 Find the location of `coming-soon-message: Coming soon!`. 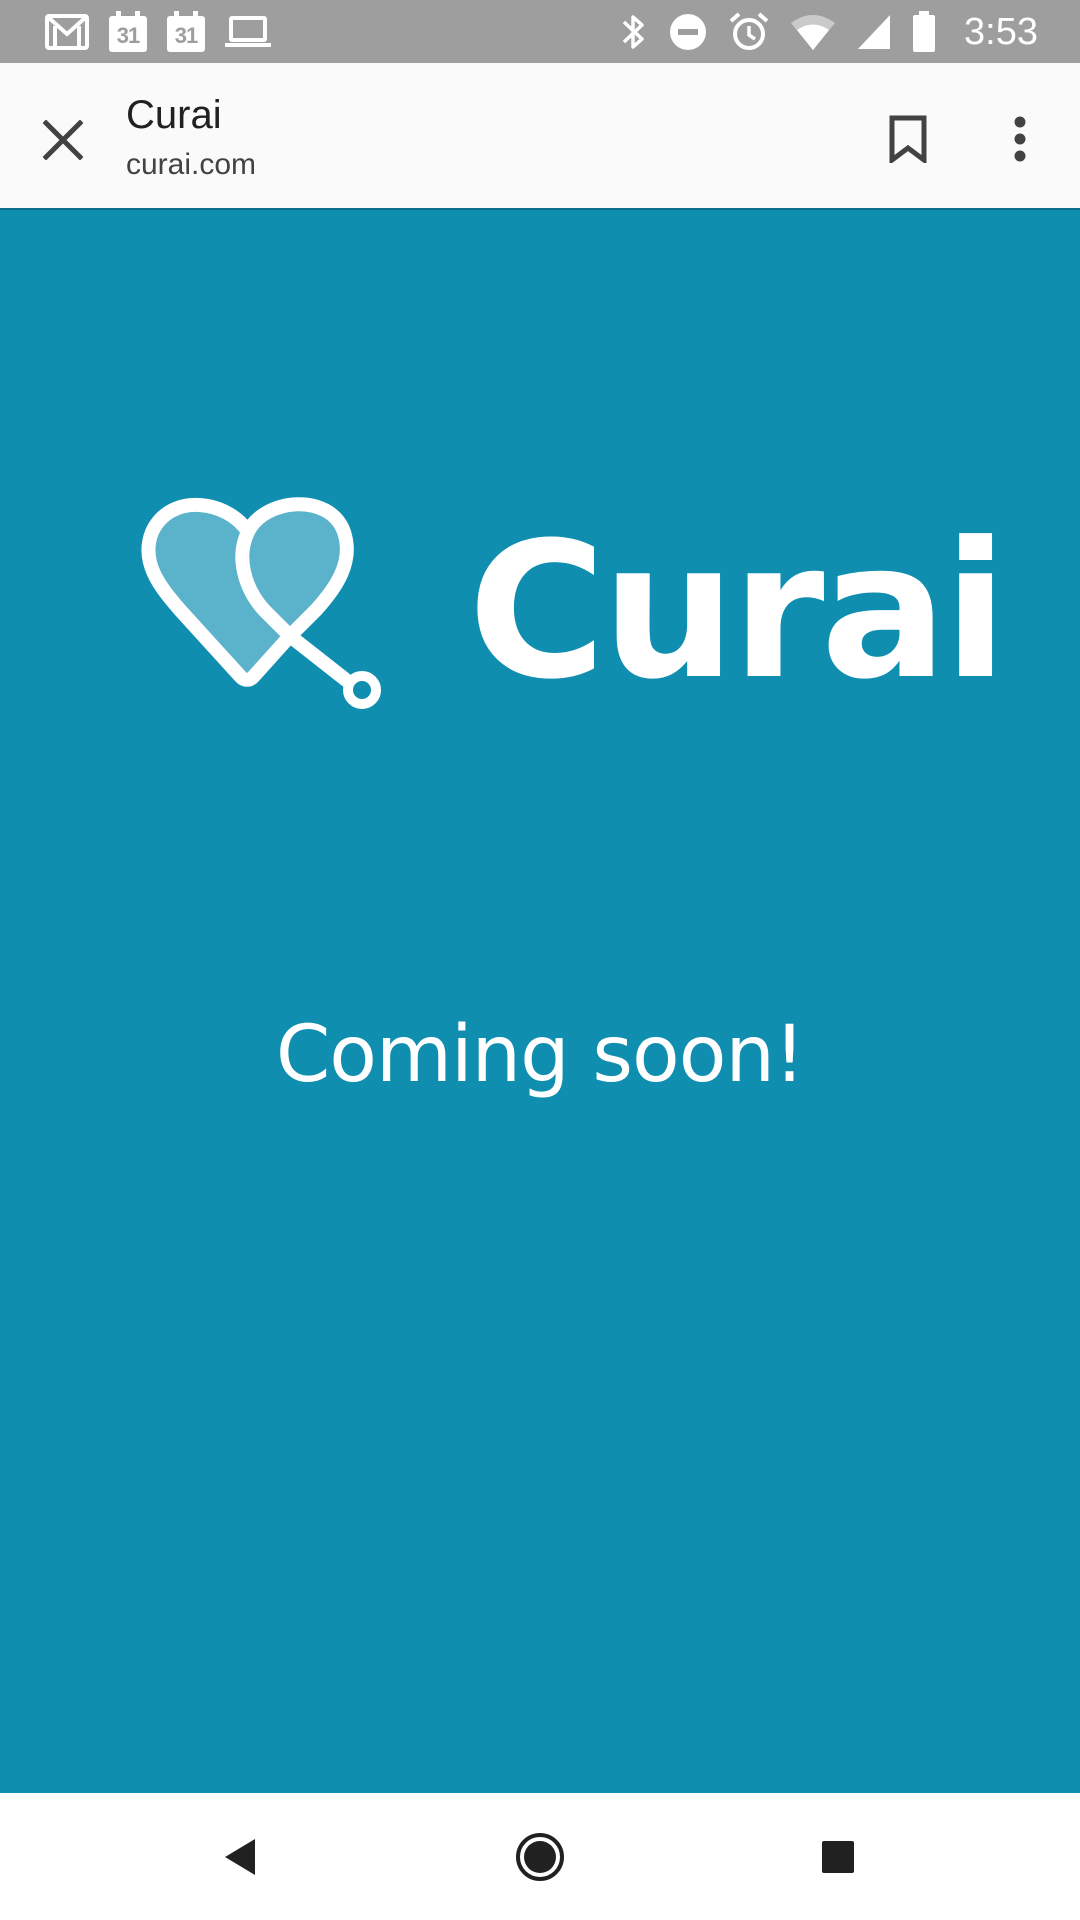

coming-soon-message: Coming soon! is located at coordinates (540, 1055).